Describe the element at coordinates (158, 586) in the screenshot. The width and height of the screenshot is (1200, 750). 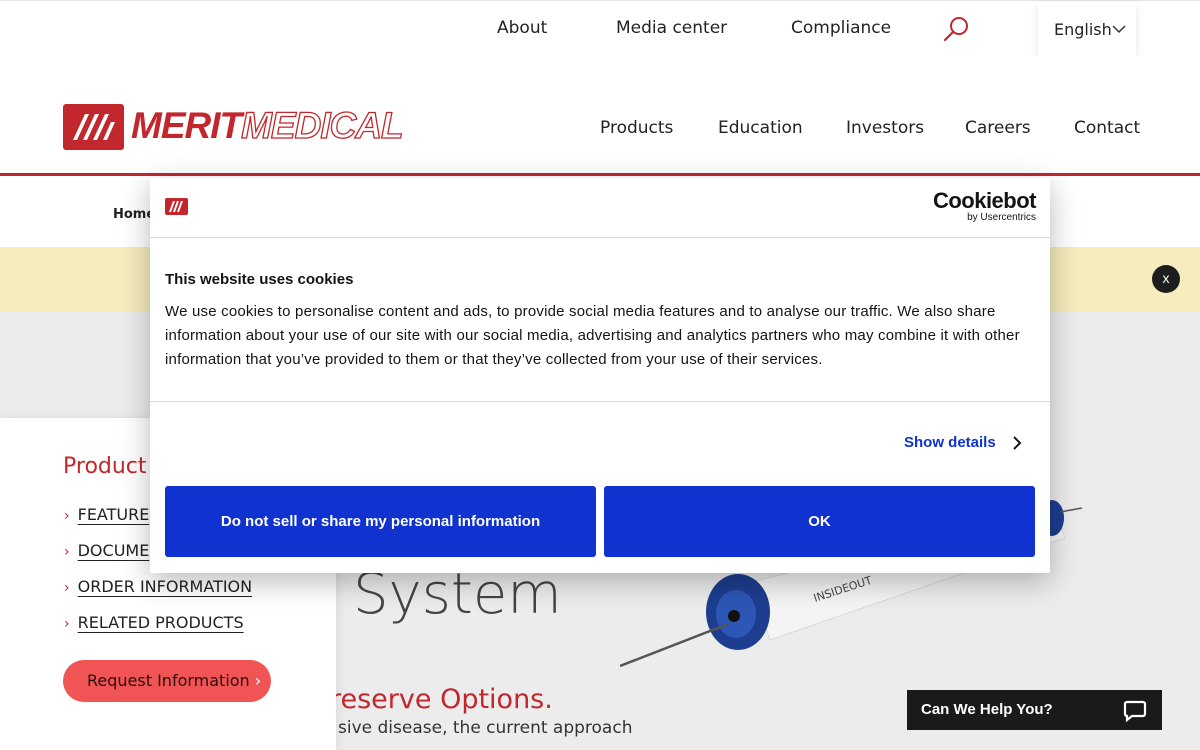
I see `product-link-order-information: › ORDER INFORMATION` at that location.